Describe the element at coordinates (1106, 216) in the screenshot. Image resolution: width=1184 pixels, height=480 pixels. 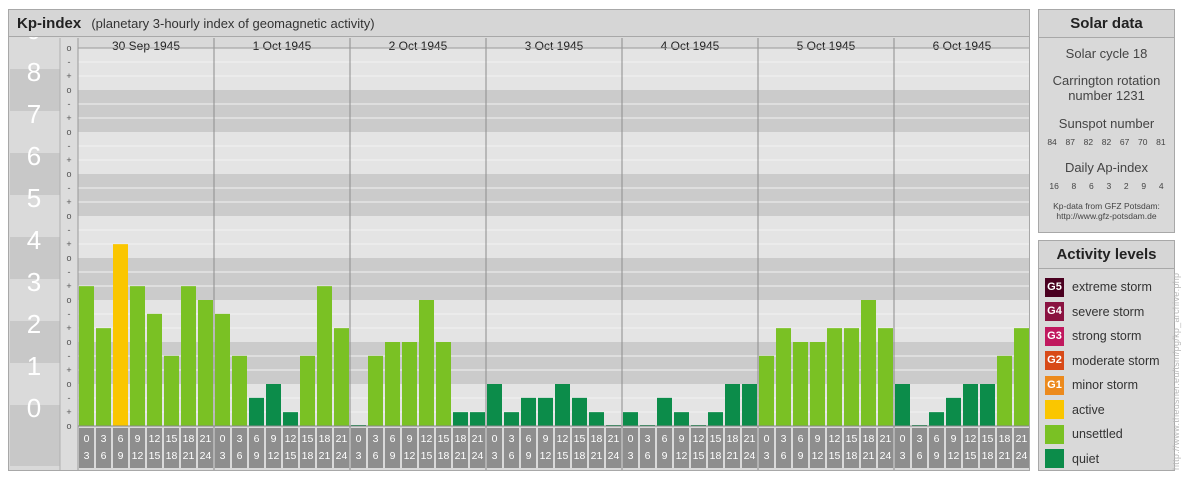
I see `credit-link: http://www.gfz-potsdam.de` at that location.